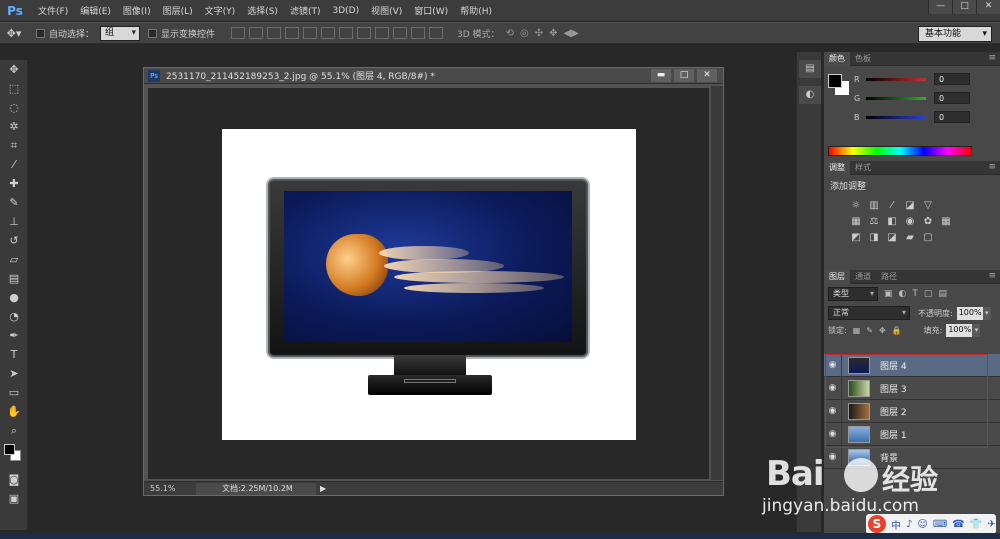 The image size is (1000, 539). What do you see at coordinates (922, 524) in the screenshot?
I see `ime-emoji-icon: ☺` at bounding box center [922, 524].